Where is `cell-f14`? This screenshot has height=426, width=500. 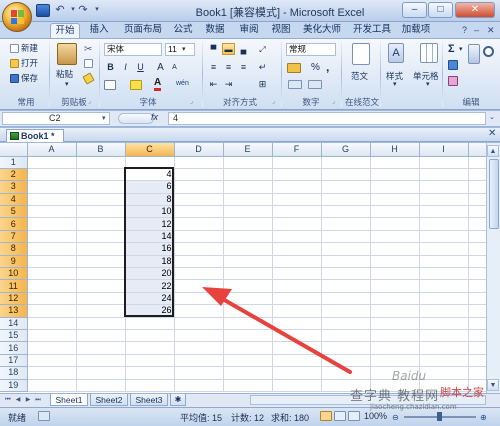
cell-f14 is located at coordinates (297, 323).